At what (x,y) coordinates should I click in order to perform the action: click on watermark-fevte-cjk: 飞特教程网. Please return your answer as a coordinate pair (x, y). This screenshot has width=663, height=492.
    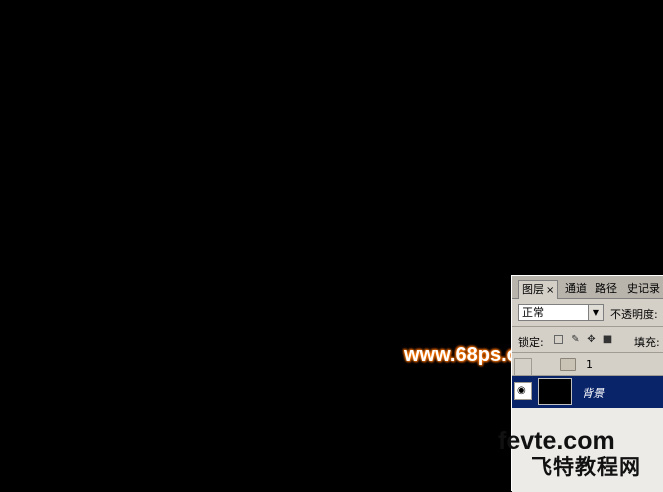
    Looking at the image, I should click on (586, 467).